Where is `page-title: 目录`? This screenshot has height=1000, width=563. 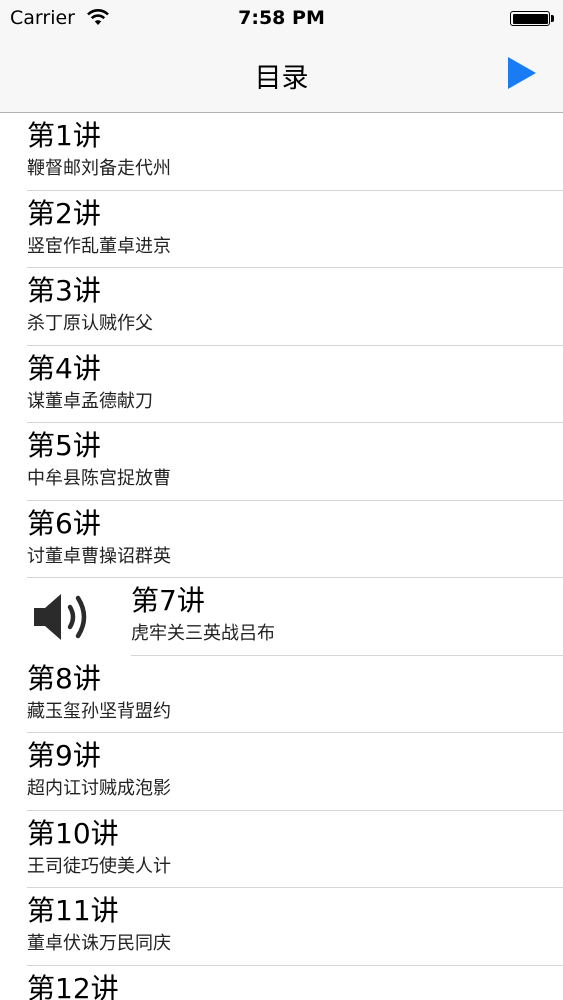
page-title: 目录 is located at coordinates (281, 78).